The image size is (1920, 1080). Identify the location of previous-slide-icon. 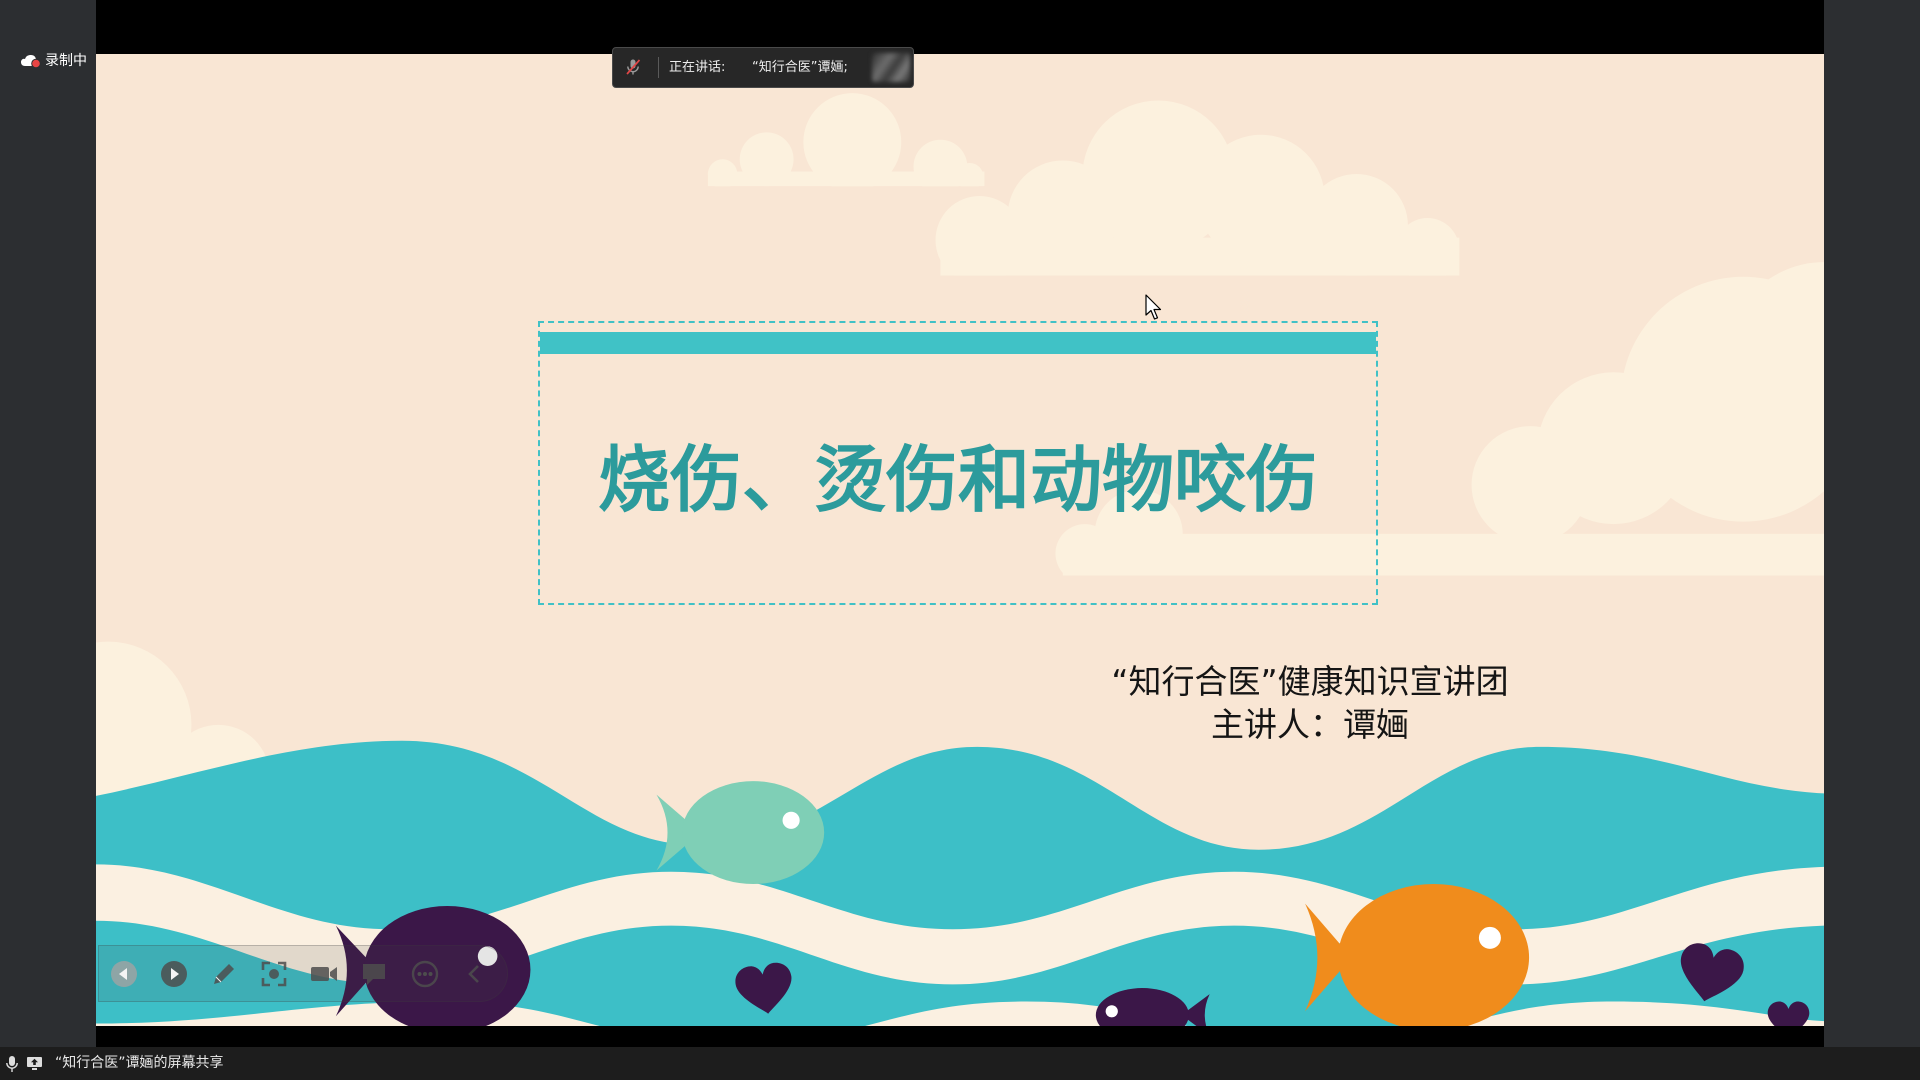
(123, 973).